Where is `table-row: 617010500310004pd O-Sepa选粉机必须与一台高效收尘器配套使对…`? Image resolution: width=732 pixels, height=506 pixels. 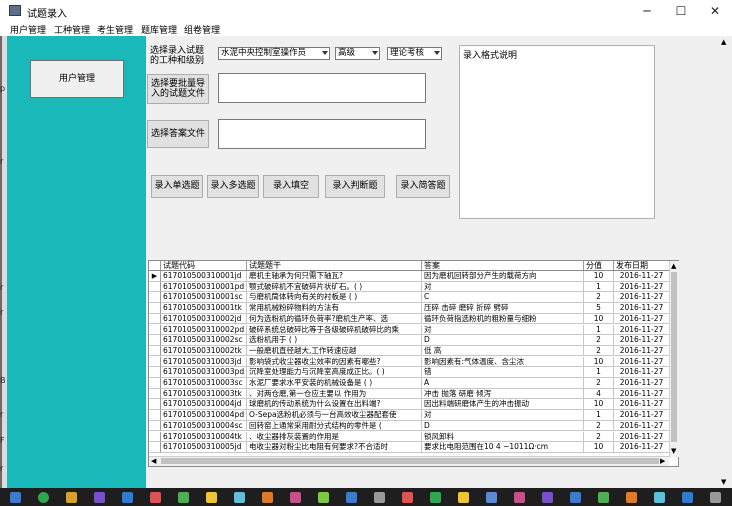
table-row: 617010500310004pd O-Sepa选粉机必须与一台高效收尘器配套使对… is located at coordinates (413, 415).